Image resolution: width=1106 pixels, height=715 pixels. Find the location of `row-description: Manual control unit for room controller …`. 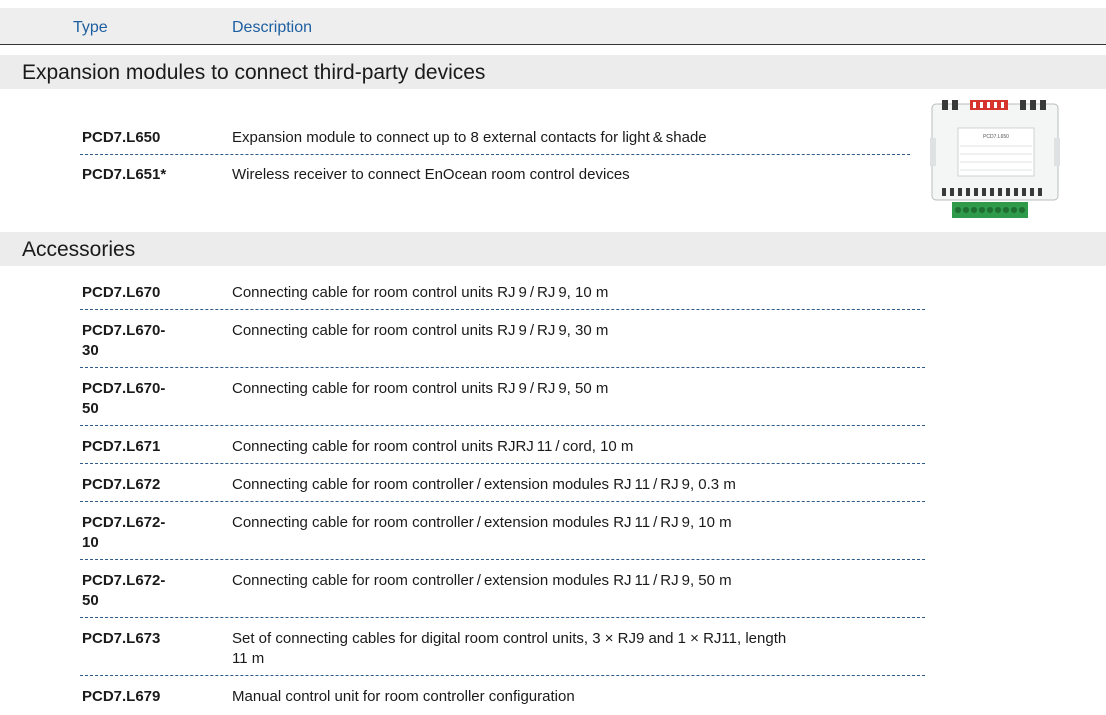

row-description: Manual control unit for room controller … is located at coordinates (403, 696).